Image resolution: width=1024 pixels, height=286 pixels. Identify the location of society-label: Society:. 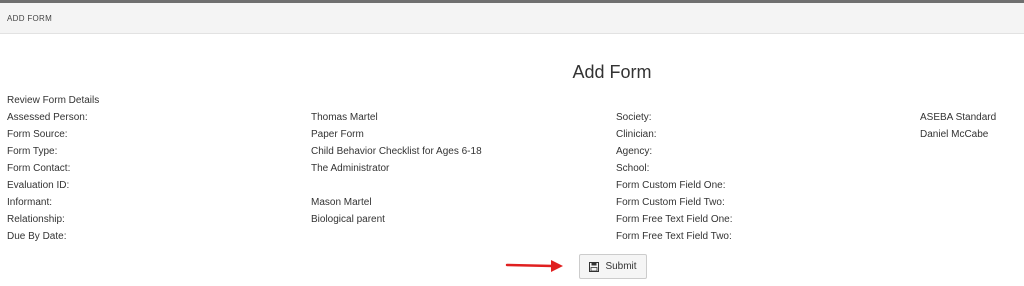
(634, 117).